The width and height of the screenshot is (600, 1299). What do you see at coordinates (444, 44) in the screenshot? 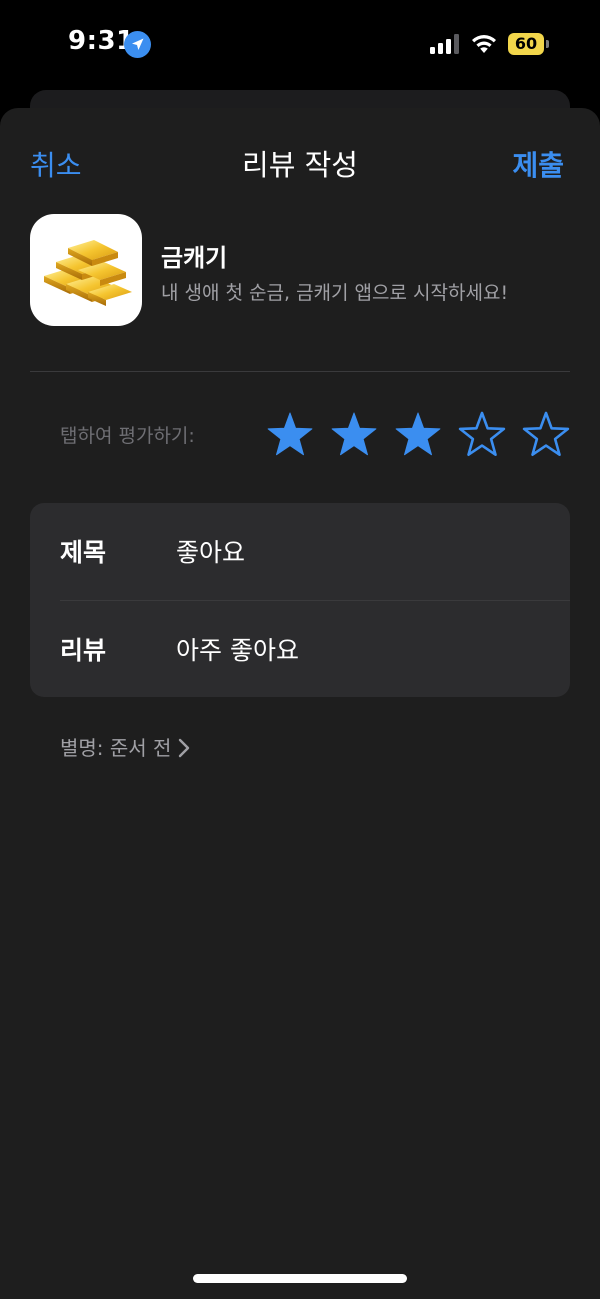
I see `cellular-signal-icon` at bounding box center [444, 44].